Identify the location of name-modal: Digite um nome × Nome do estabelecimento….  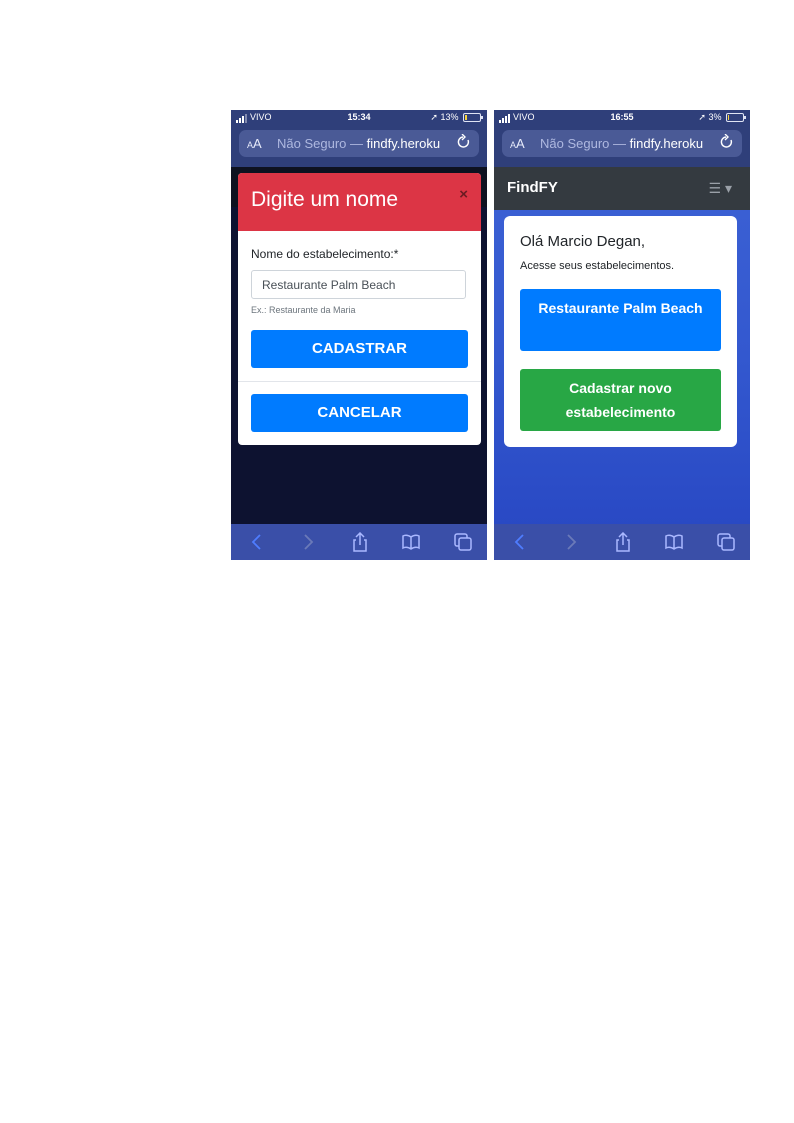
(359, 309).